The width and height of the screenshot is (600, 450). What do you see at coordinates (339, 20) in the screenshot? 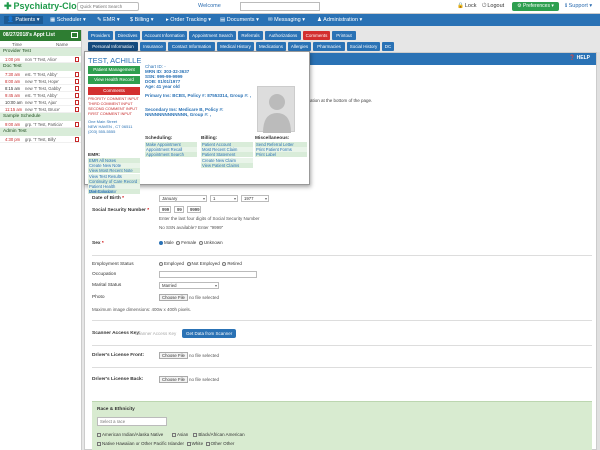
I see `nav-administration: ♟ Administration ▾` at bounding box center [339, 20].